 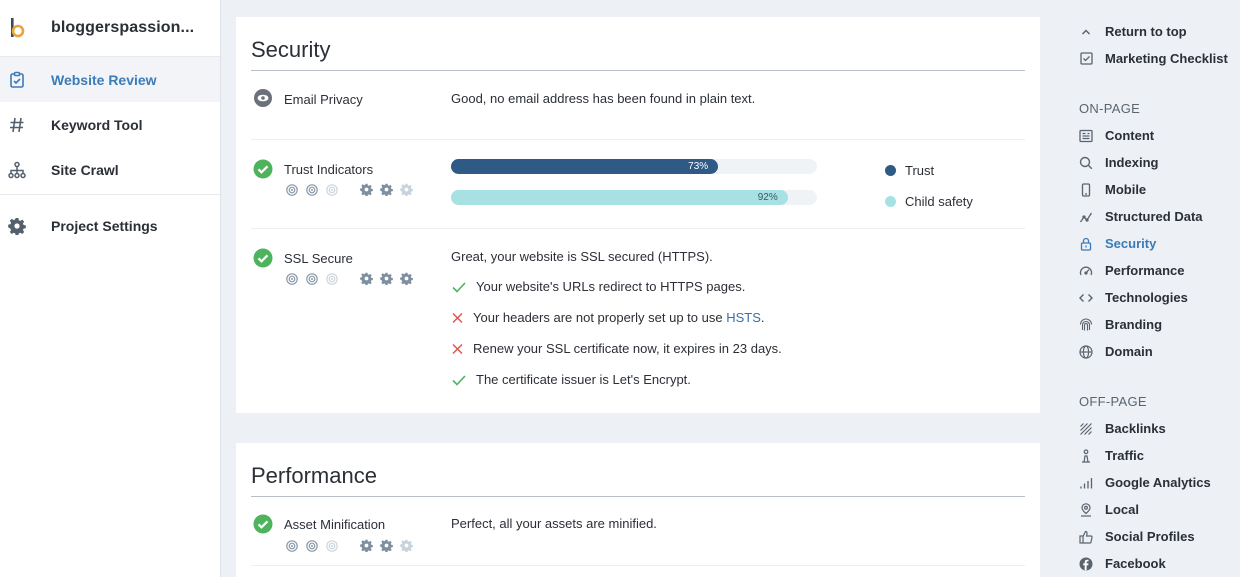 I want to click on legend-label: Trust, so click(x=920, y=170).